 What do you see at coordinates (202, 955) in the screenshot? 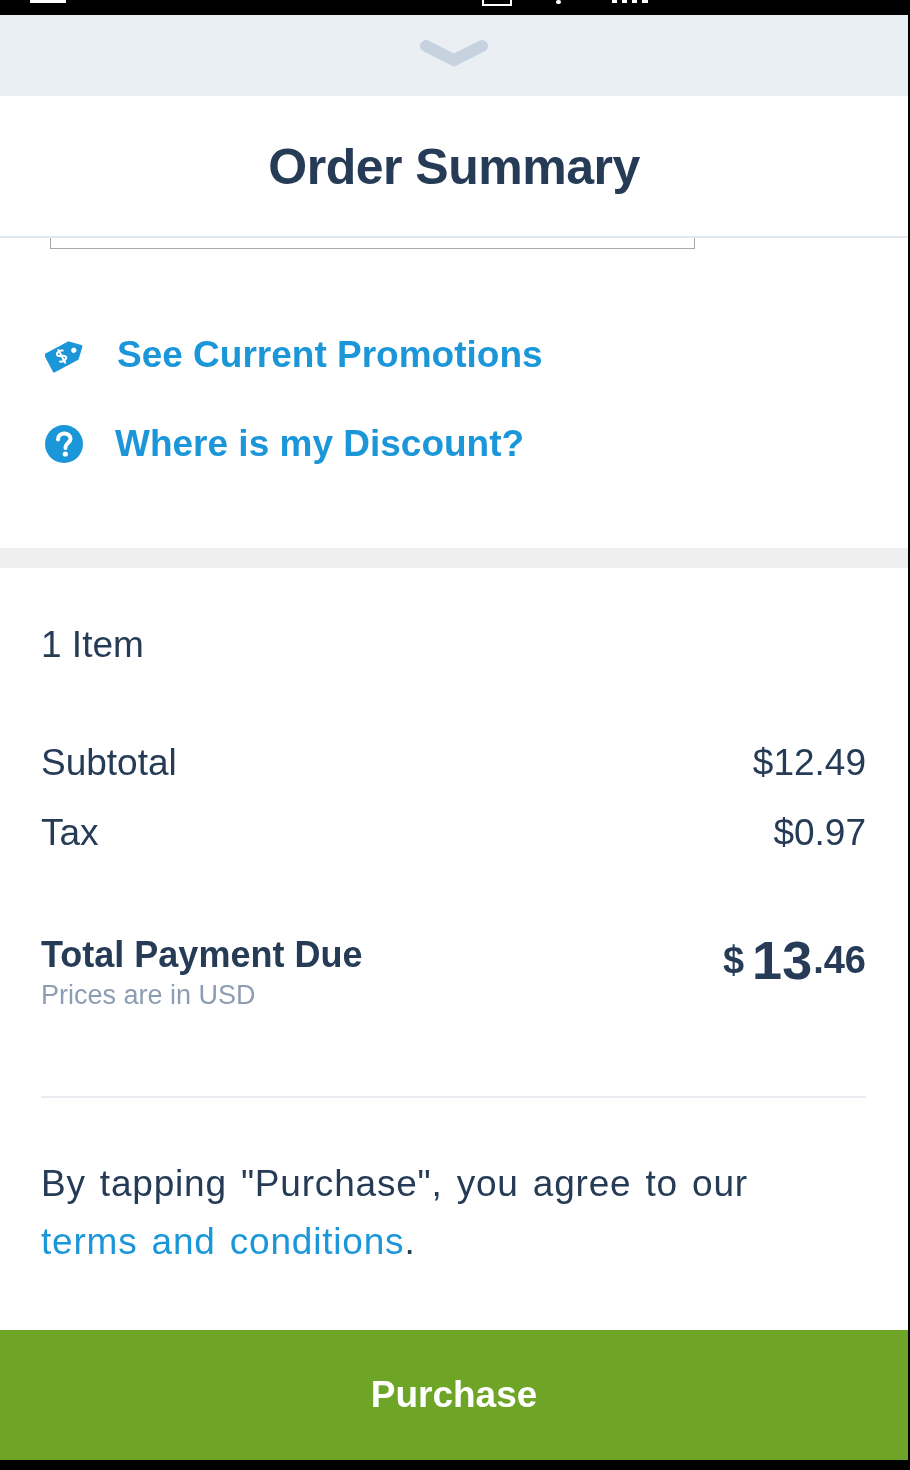
I see `total-label: Total Payment Due` at bounding box center [202, 955].